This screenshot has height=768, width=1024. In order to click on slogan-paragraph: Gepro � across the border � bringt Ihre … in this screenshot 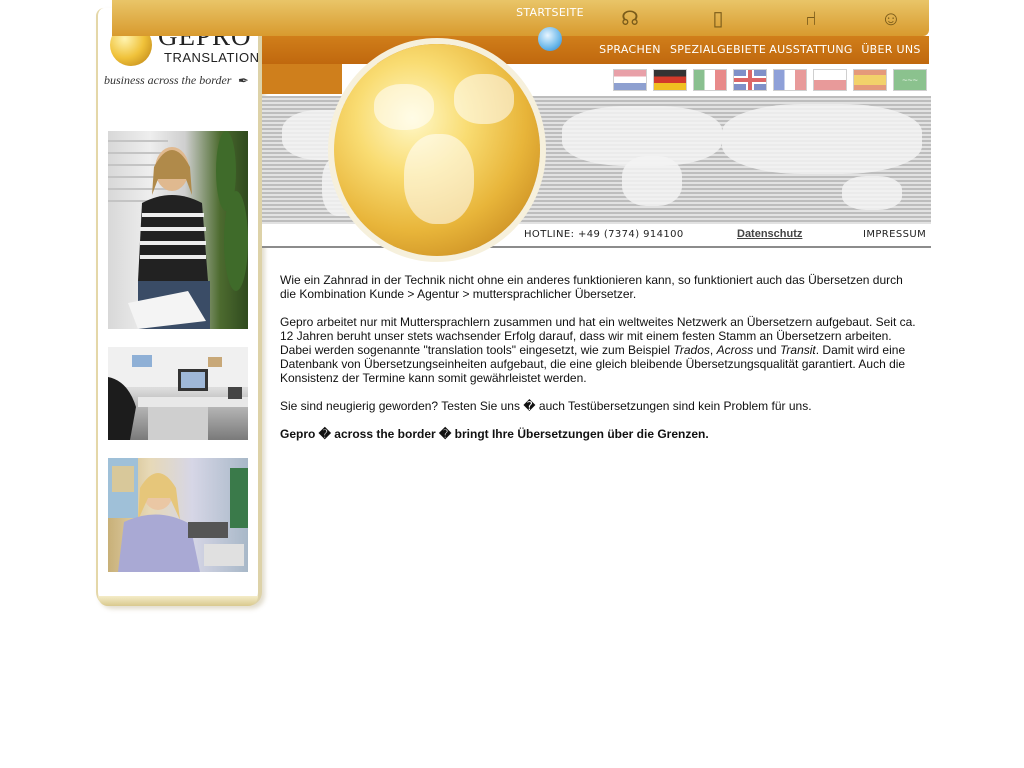, I will do `click(494, 434)`.